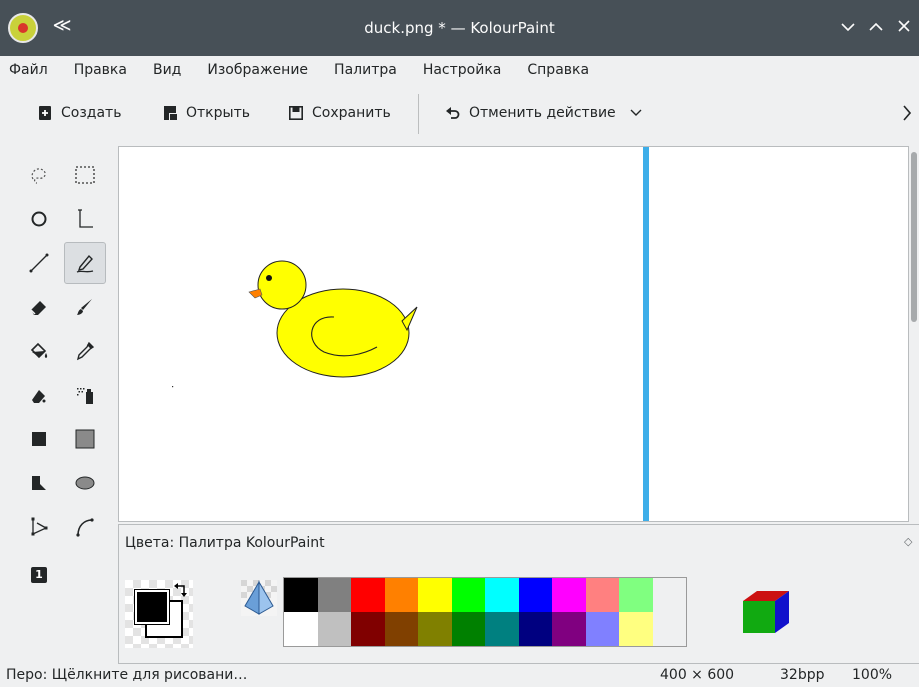  What do you see at coordinates (39, 483) in the screenshot?
I see `polygon-tool` at bounding box center [39, 483].